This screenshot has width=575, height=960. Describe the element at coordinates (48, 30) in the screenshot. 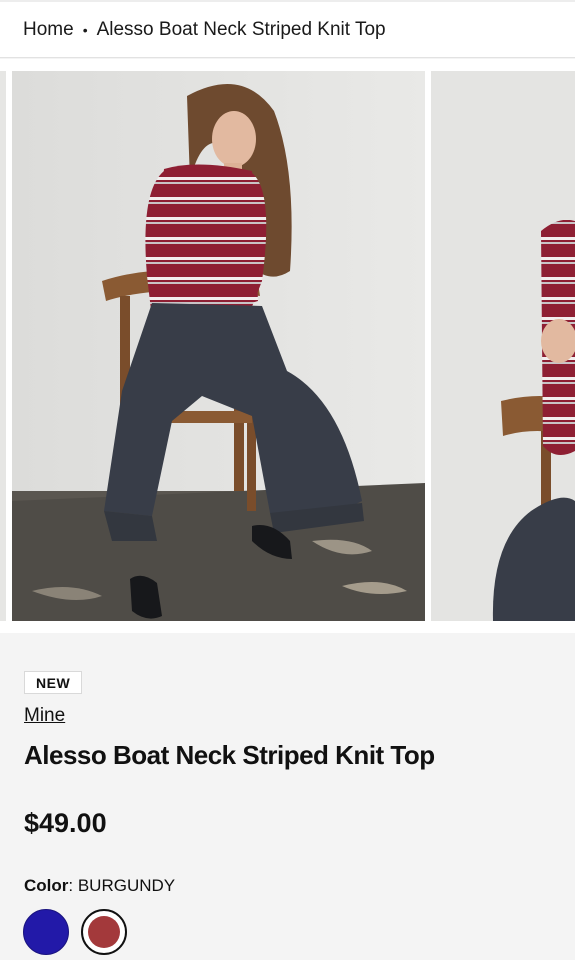

I see `breadcrumb-home-link: Home` at that location.